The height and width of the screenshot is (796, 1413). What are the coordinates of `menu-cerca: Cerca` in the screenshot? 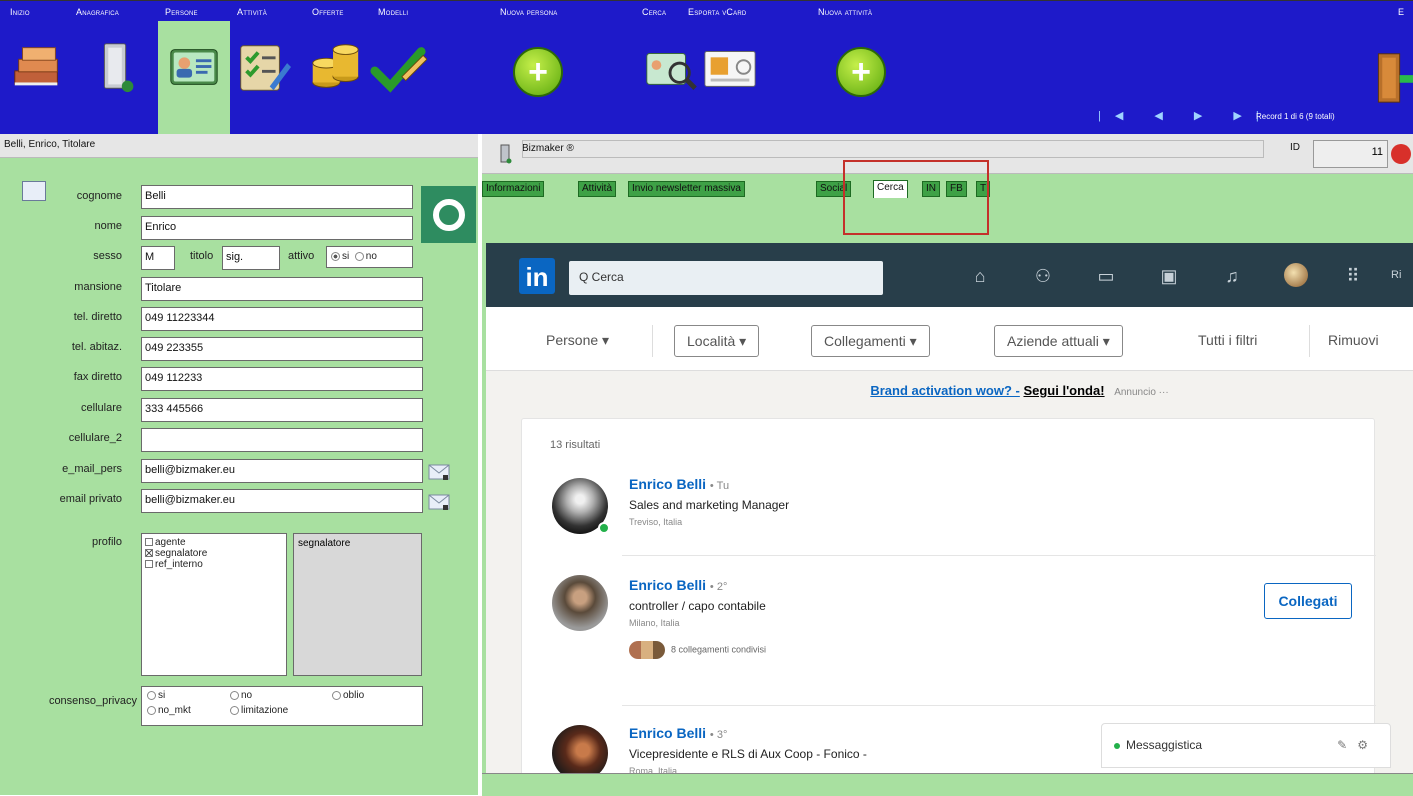 It's located at (654, 12).